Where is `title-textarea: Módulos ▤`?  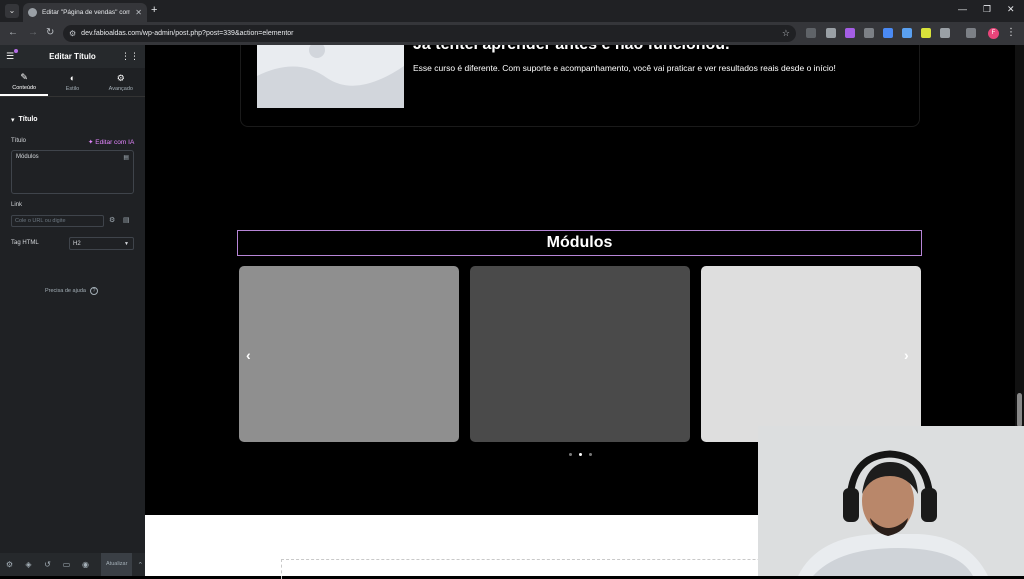
title-textarea: Módulos ▤ is located at coordinates (72, 172).